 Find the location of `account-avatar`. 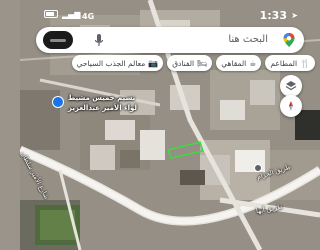

account-avatar is located at coordinates (58, 40).